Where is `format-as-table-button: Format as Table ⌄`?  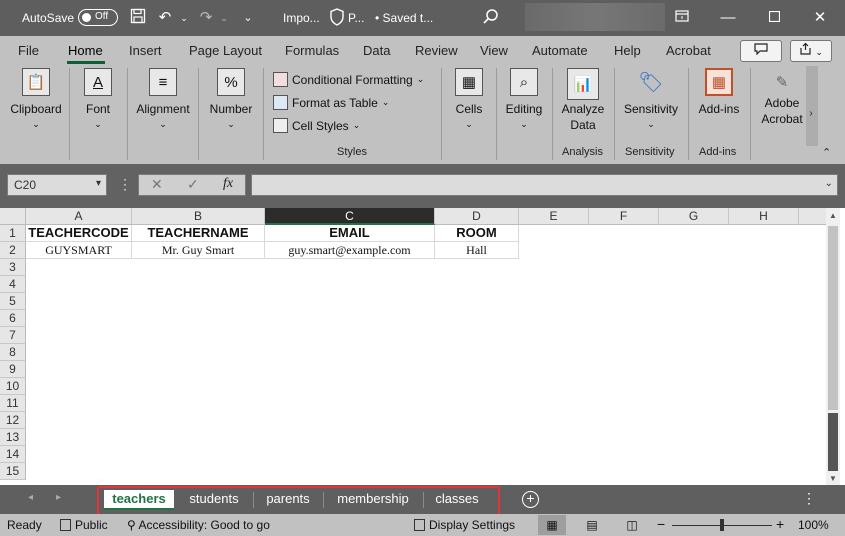
format-as-table-button: Format as Table ⌄ is located at coordinates (331, 102).